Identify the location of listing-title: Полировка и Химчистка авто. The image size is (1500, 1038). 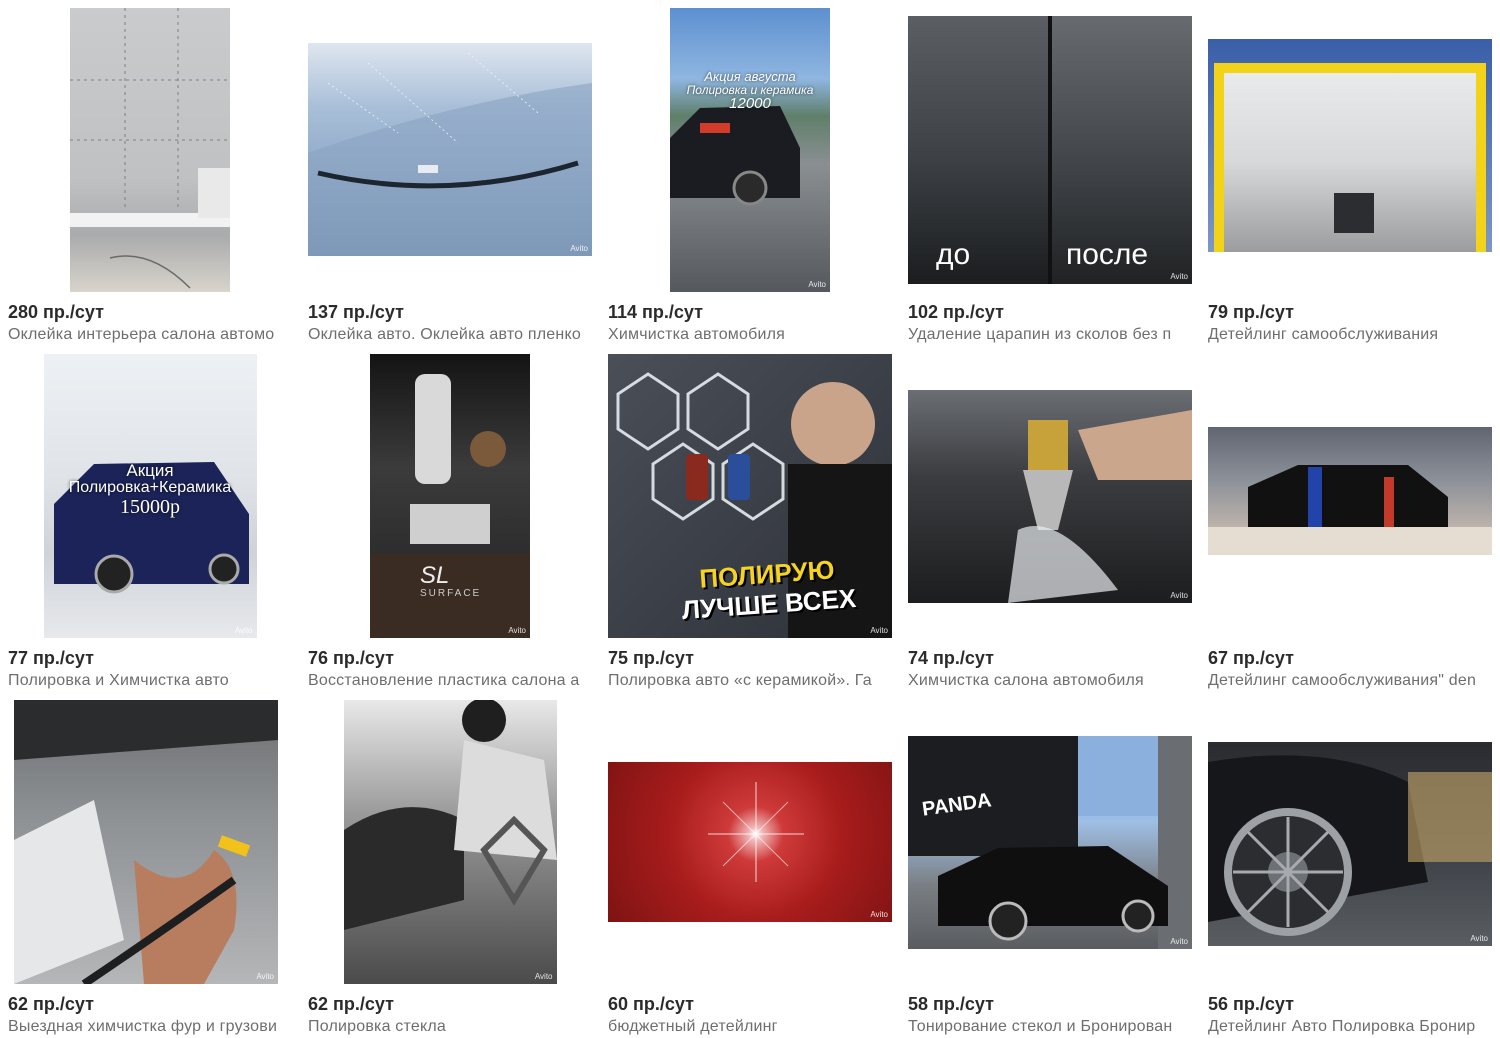
(150, 681).